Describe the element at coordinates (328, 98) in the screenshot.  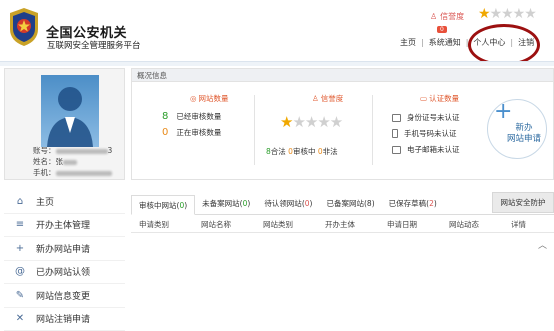
I see `credit-title: ♙ 信誉度` at that location.